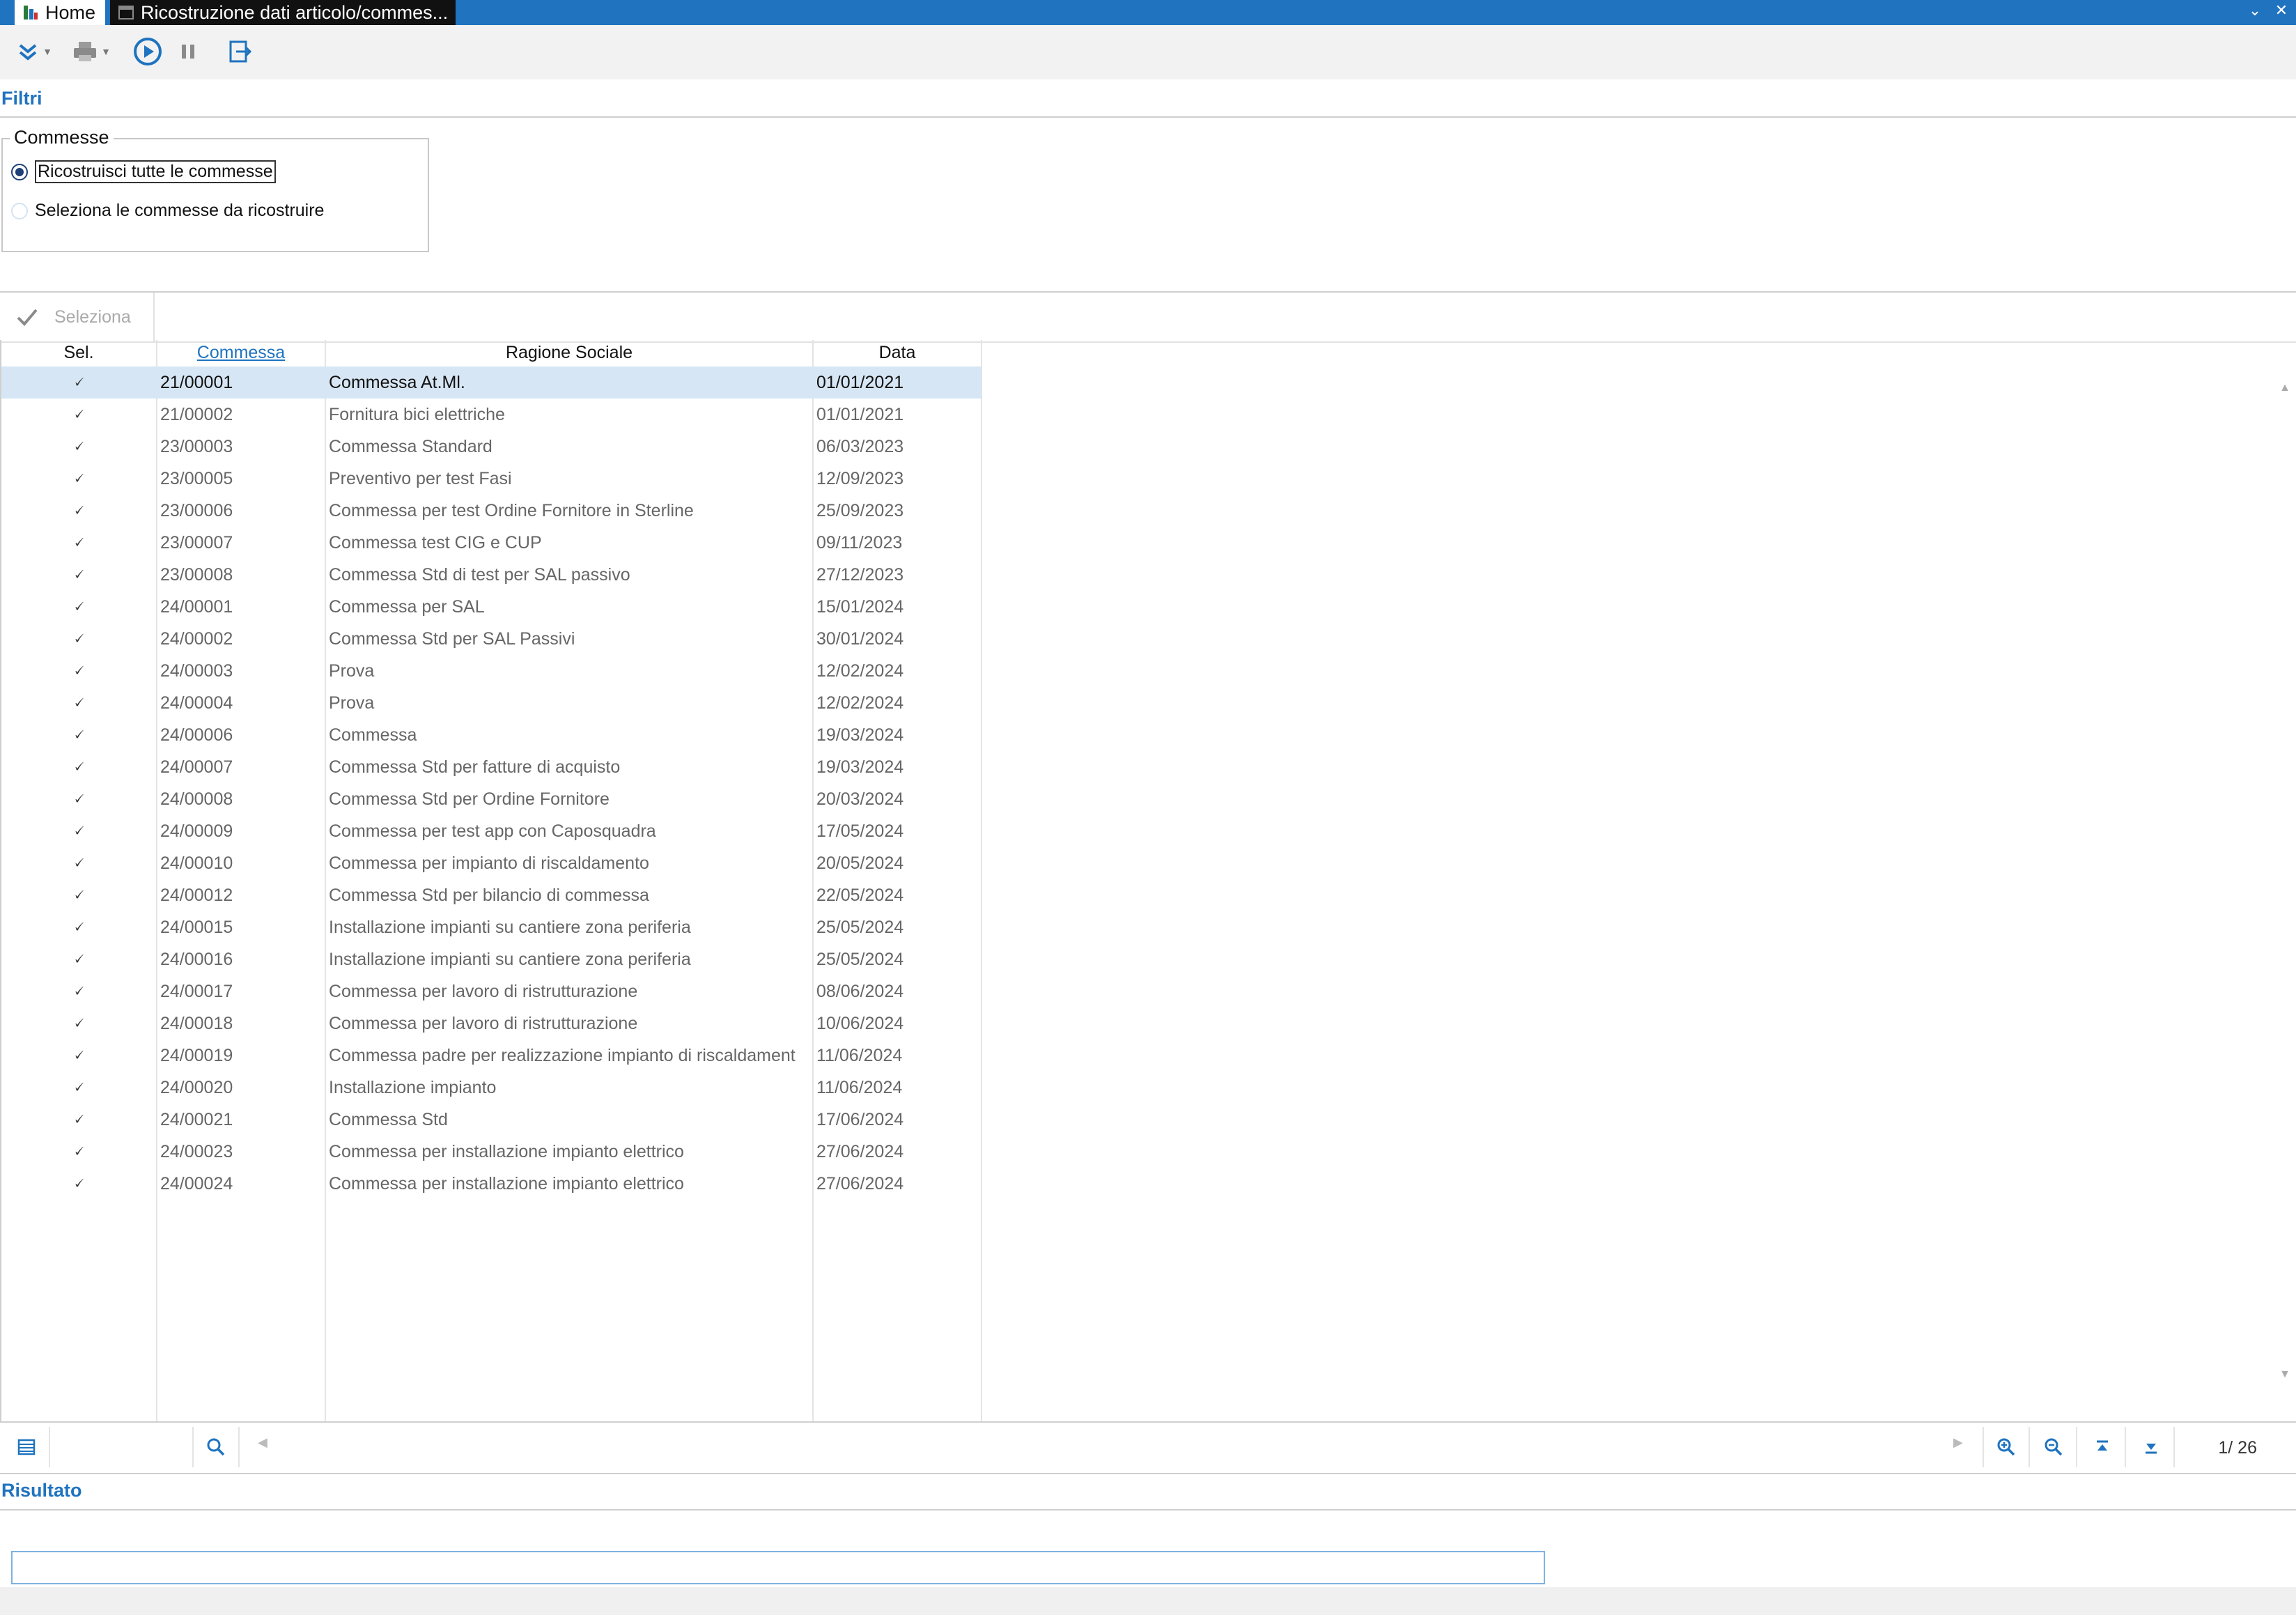 This screenshot has width=2296, height=1615. What do you see at coordinates (2006, 1447) in the screenshot?
I see `zoom-in-button` at bounding box center [2006, 1447].